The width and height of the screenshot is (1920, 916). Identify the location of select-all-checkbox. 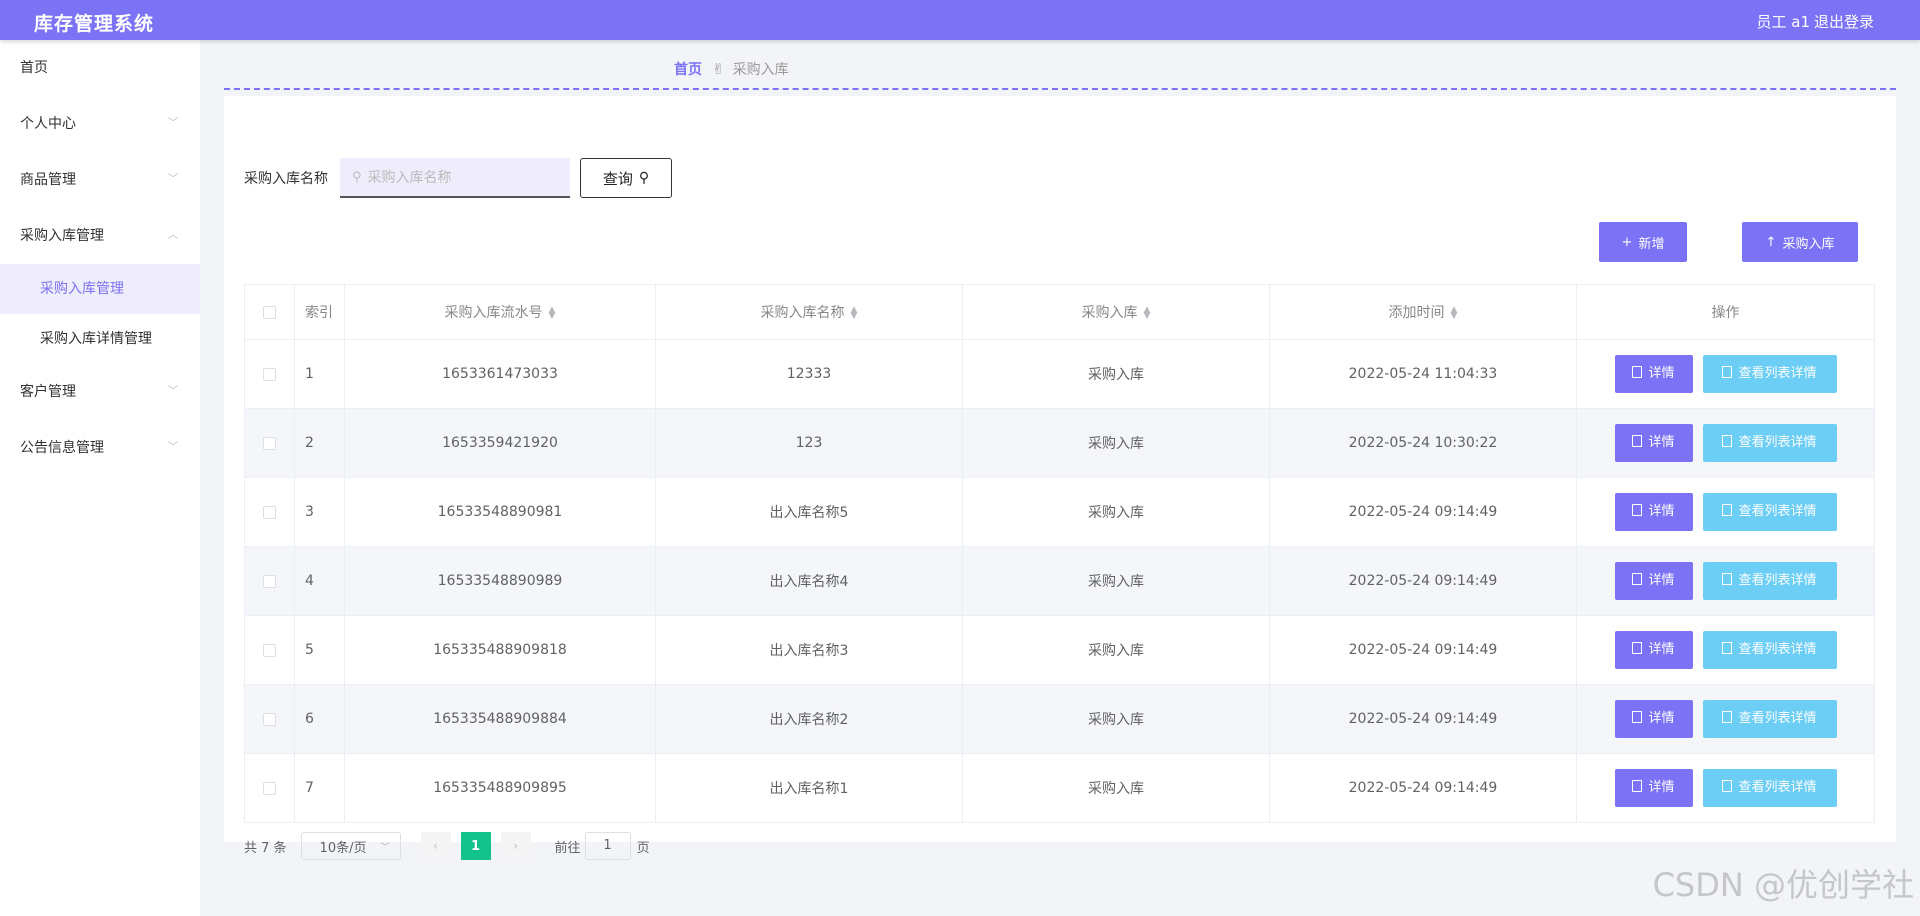
(269, 312).